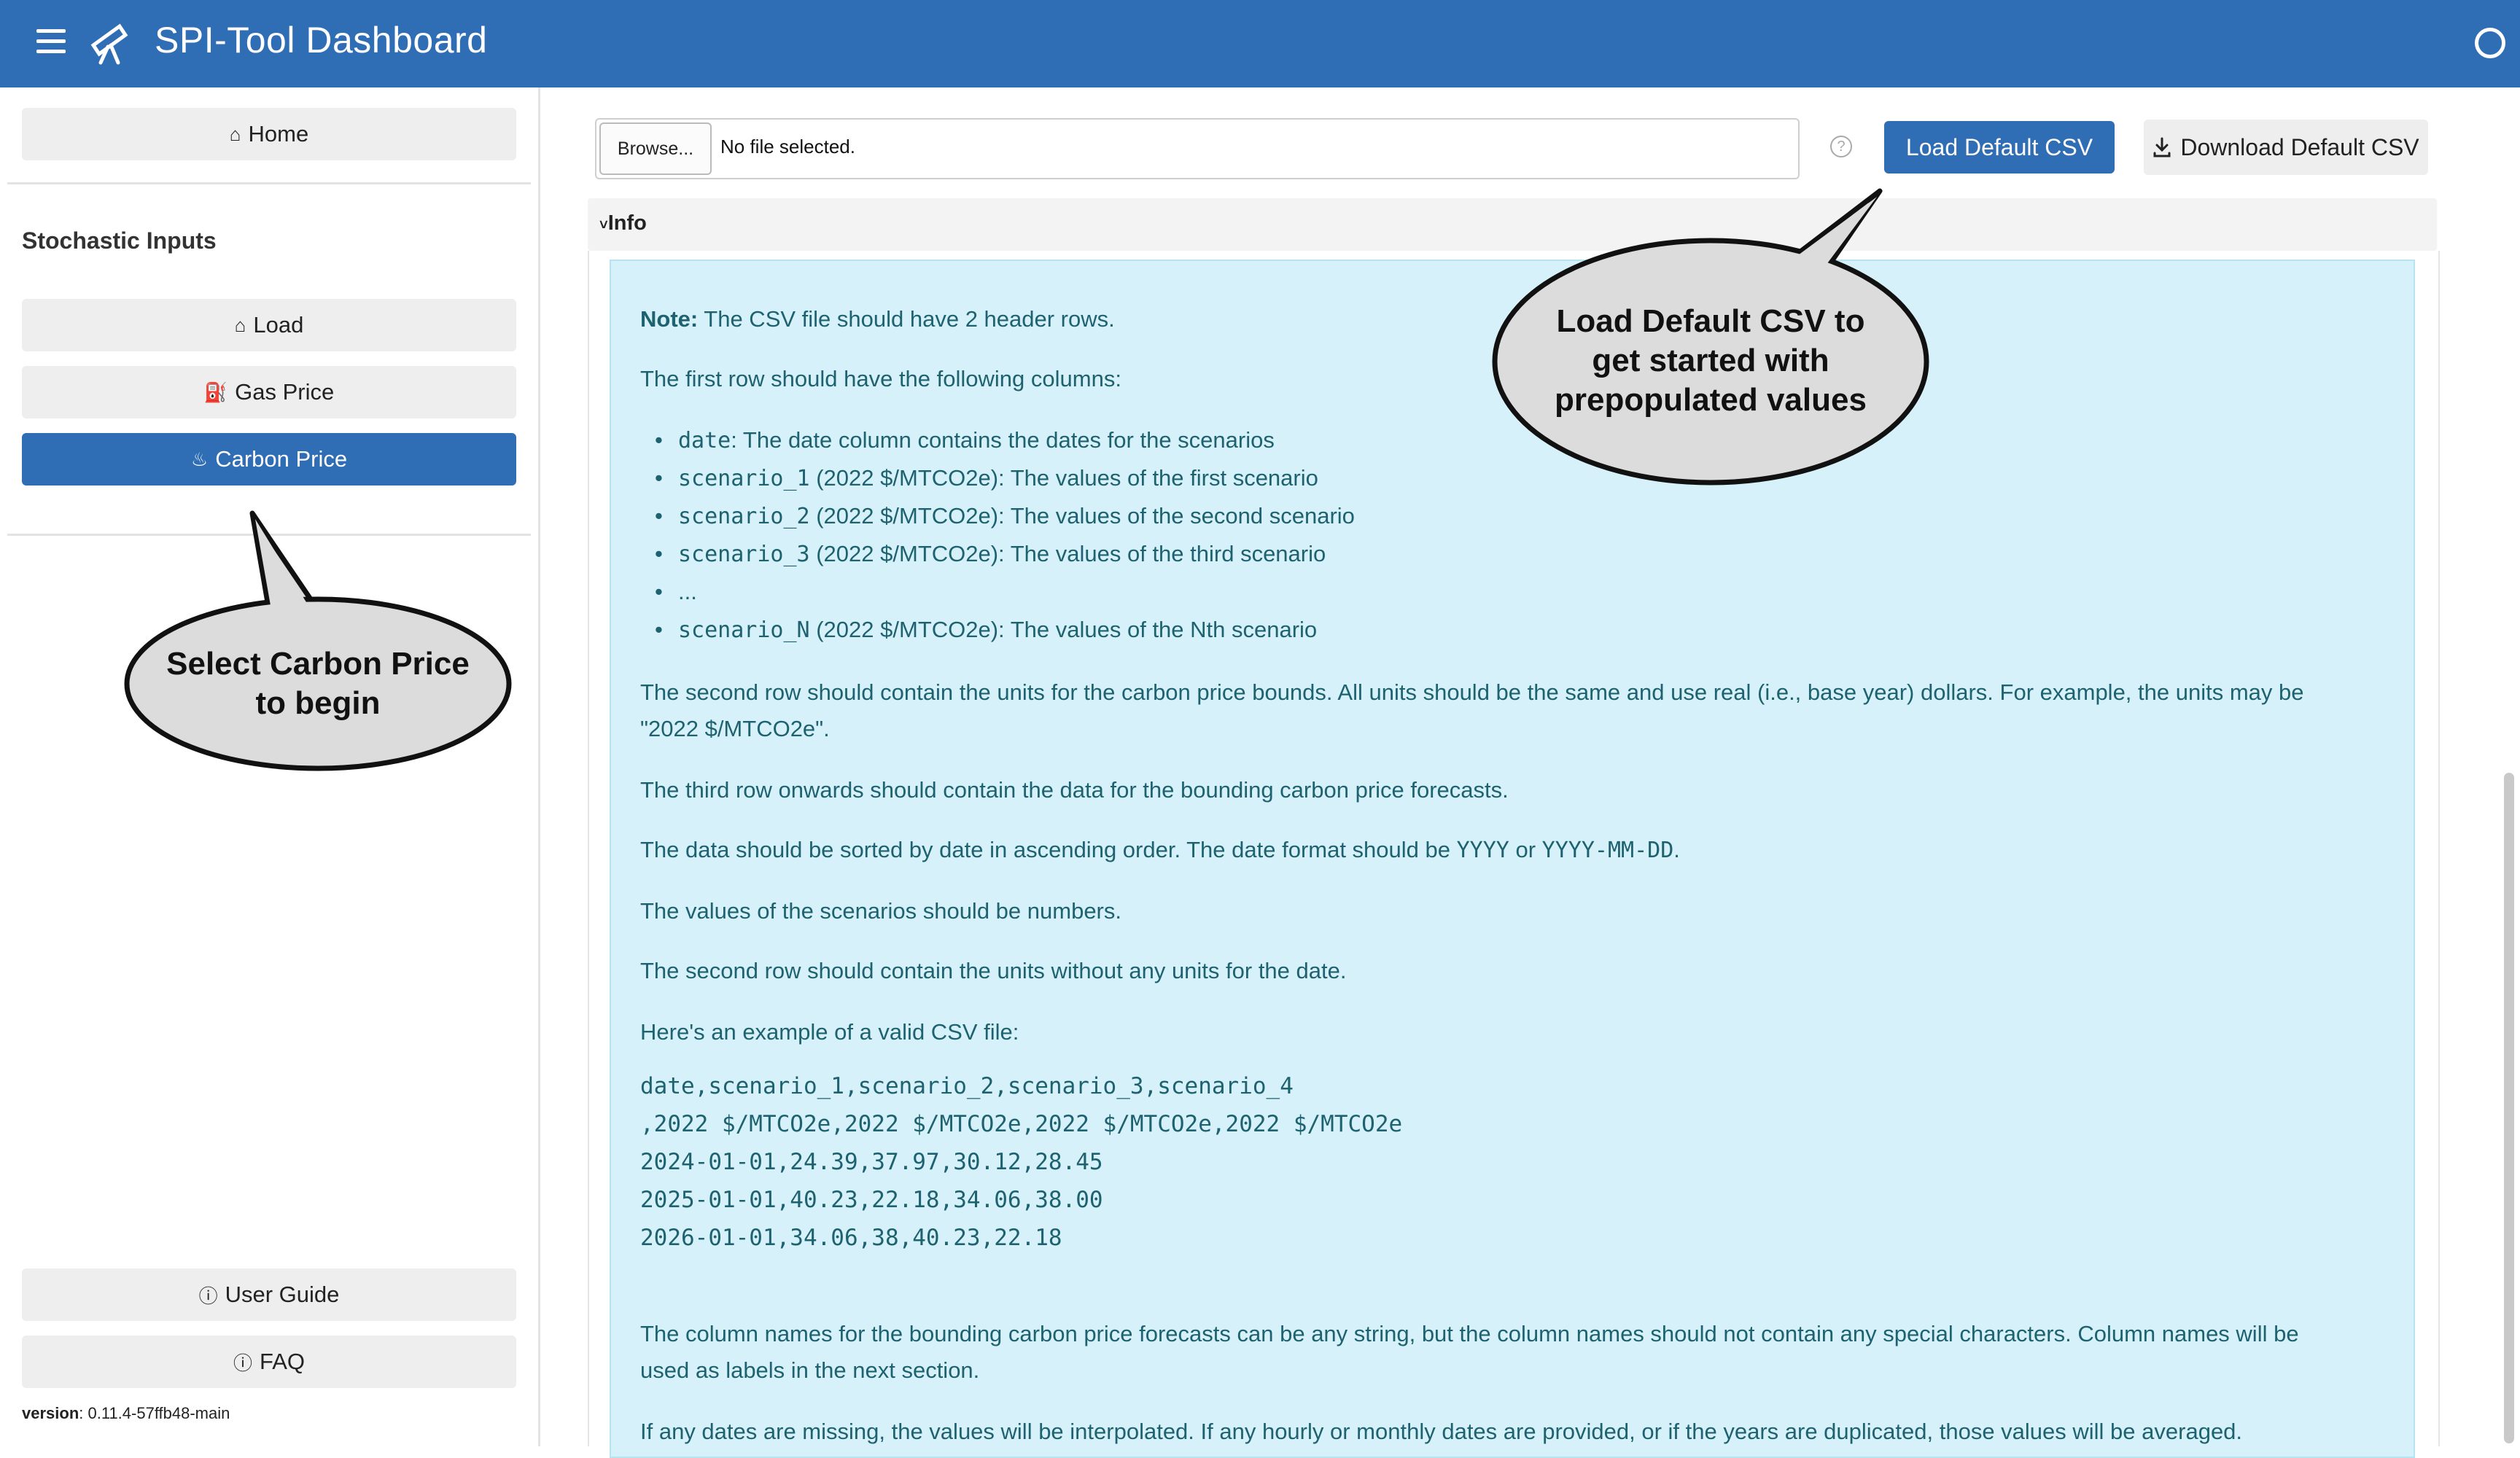 Image resolution: width=2520 pixels, height=1458 pixels. Describe the element at coordinates (321, 40) in the screenshot. I see `app-title: SPI-Tool Dashboard` at that location.